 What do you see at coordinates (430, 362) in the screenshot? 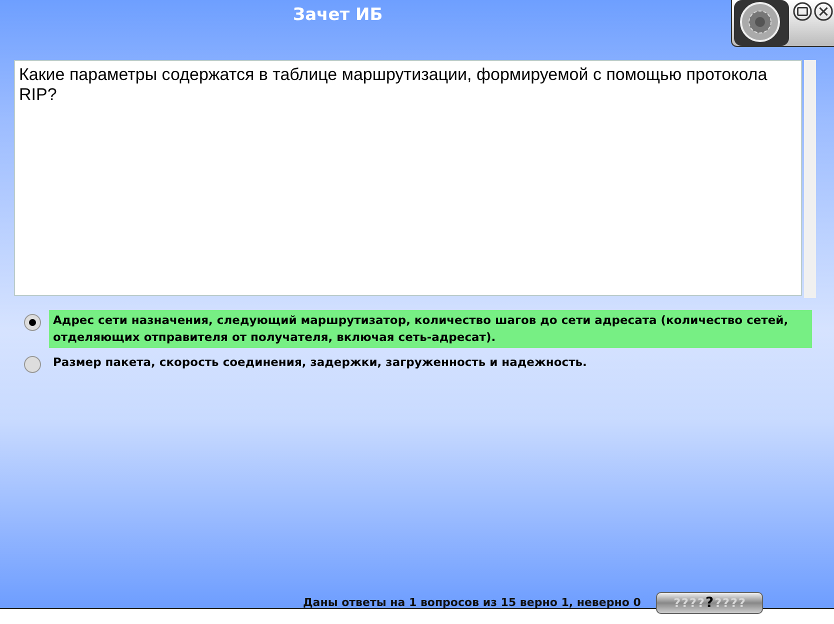
I see `answer-option: Размер пакета, скорость соединения, задержки, загруженность и надежность.` at bounding box center [430, 362].